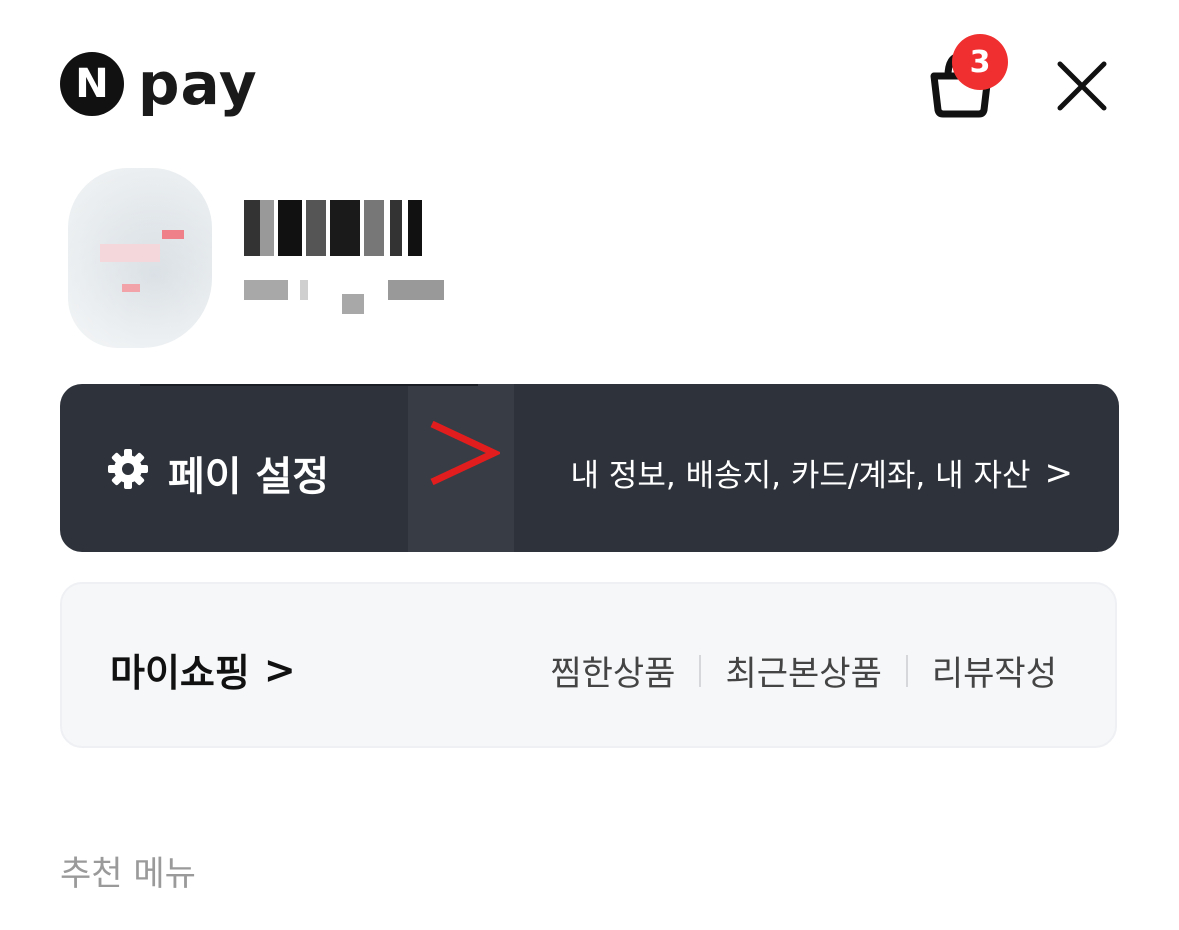 This screenshot has height=930, width=1179. What do you see at coordinates (128, 469) in the screenshot?
I see `gear-icon` at bounding box center [128, 469].